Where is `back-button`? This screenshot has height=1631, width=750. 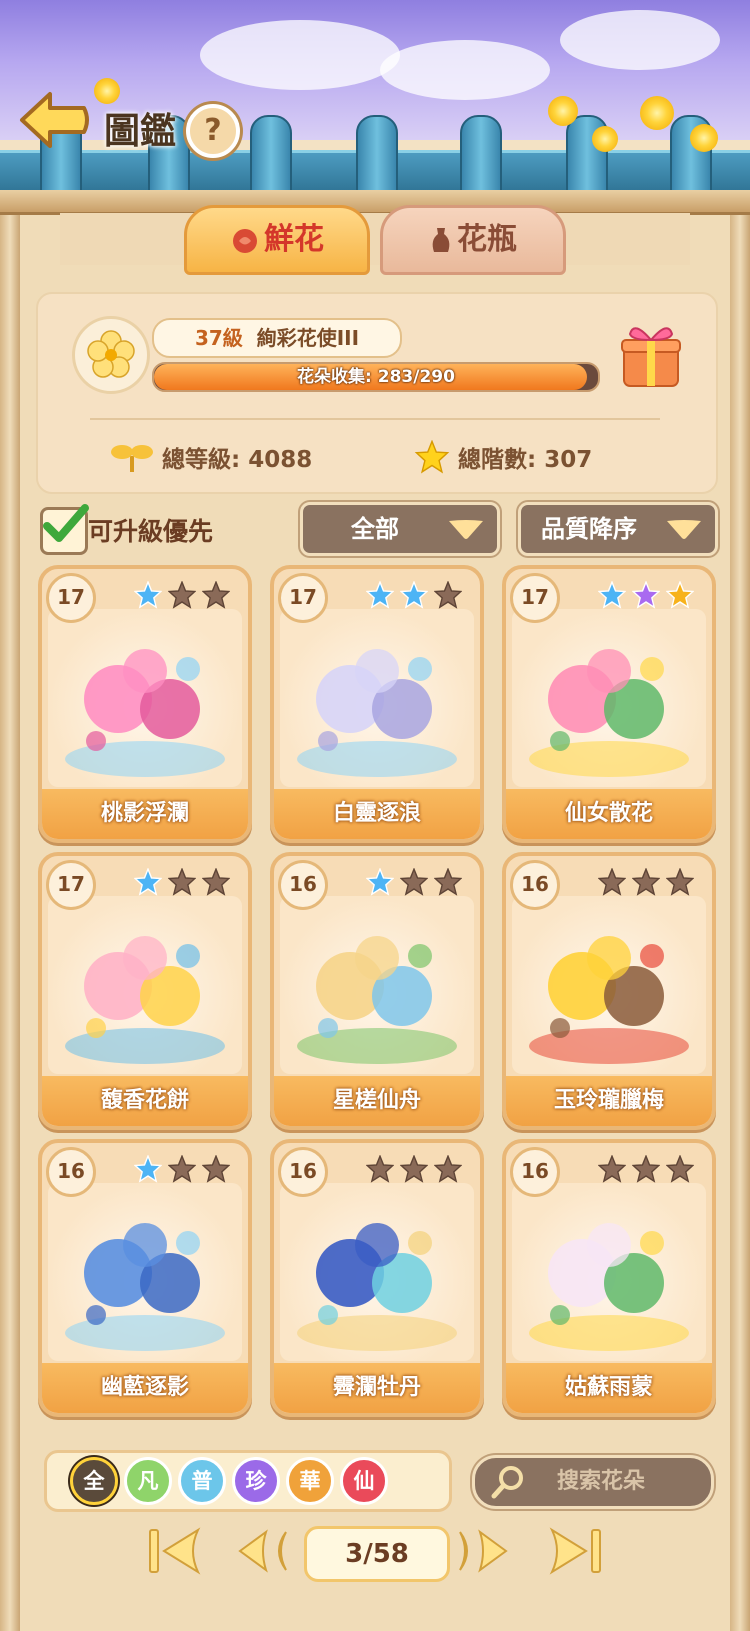 back-button is located at coordinates (54, 120).